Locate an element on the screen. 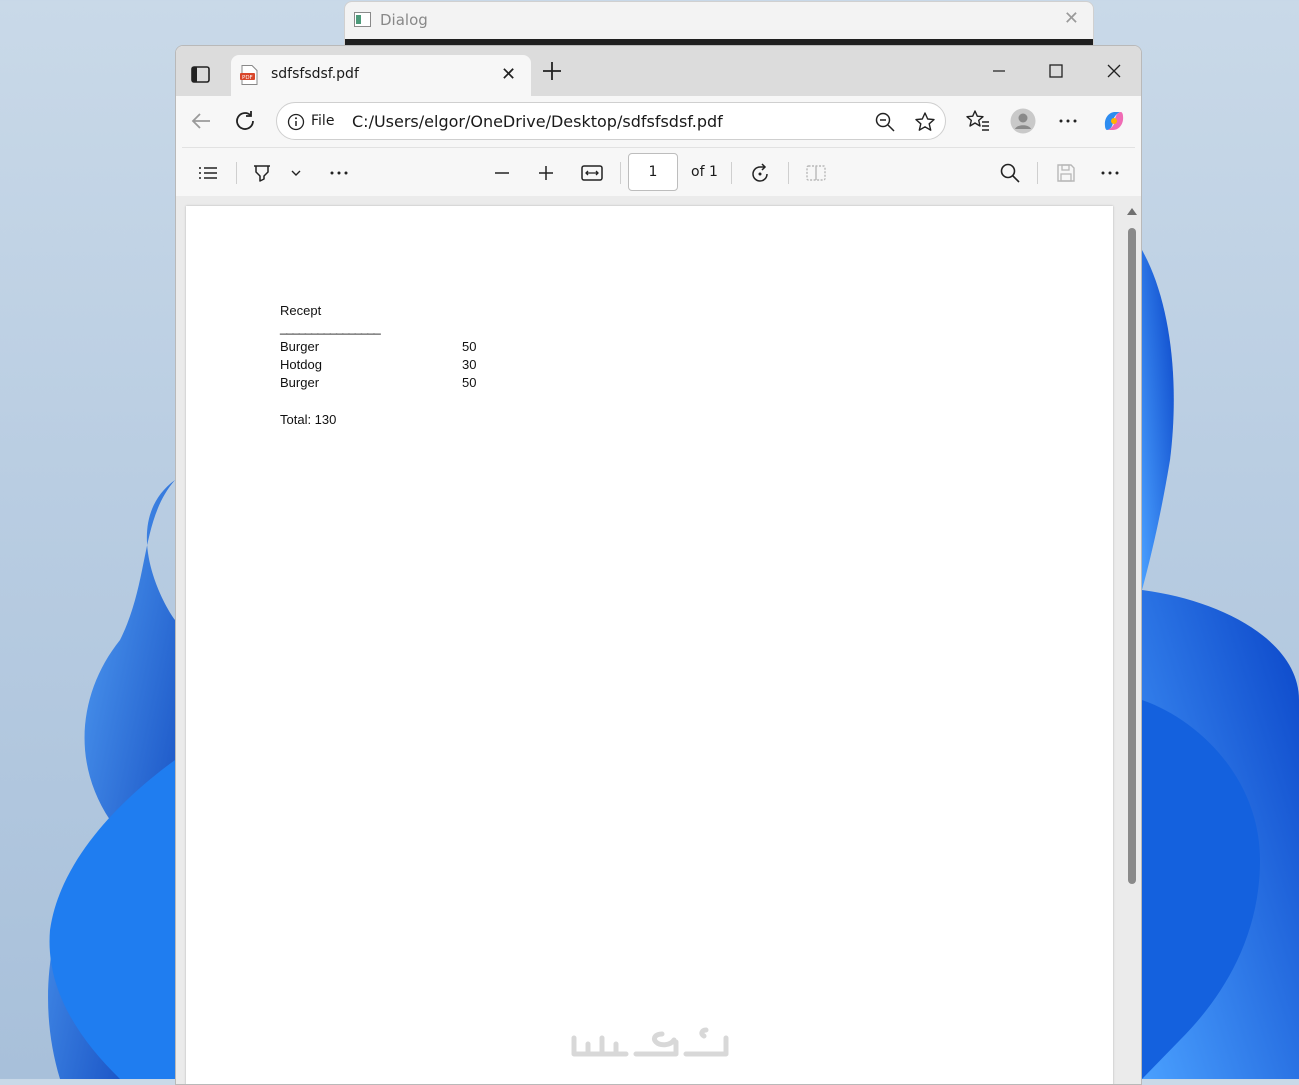  search-icon is located at coordinates (1010, 173).